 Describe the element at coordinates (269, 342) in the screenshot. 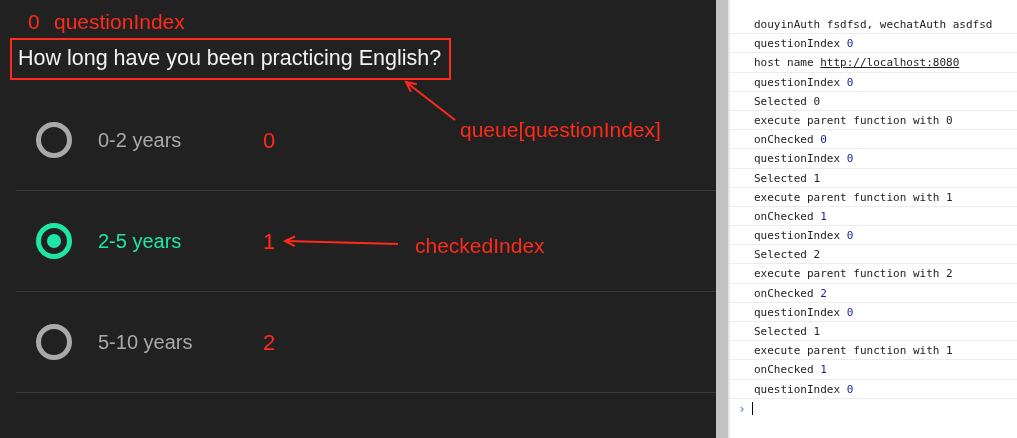

I see `annotation-label: 2` at that location.